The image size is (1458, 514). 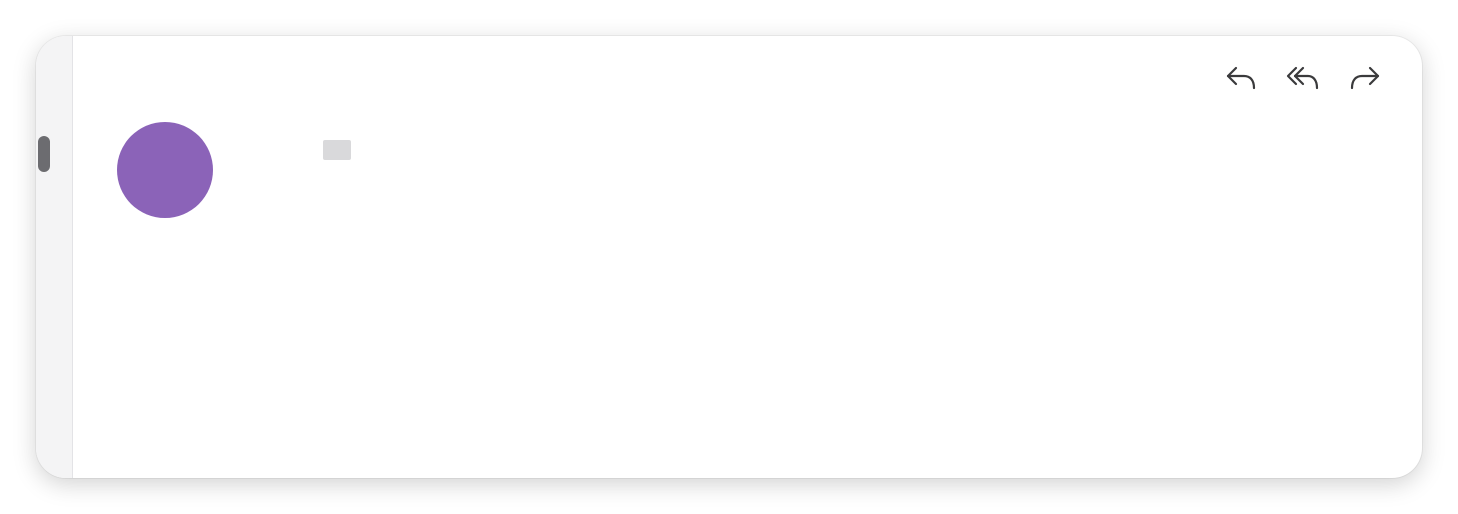 I want to click on forward-button, so click(x=1365, y=78).